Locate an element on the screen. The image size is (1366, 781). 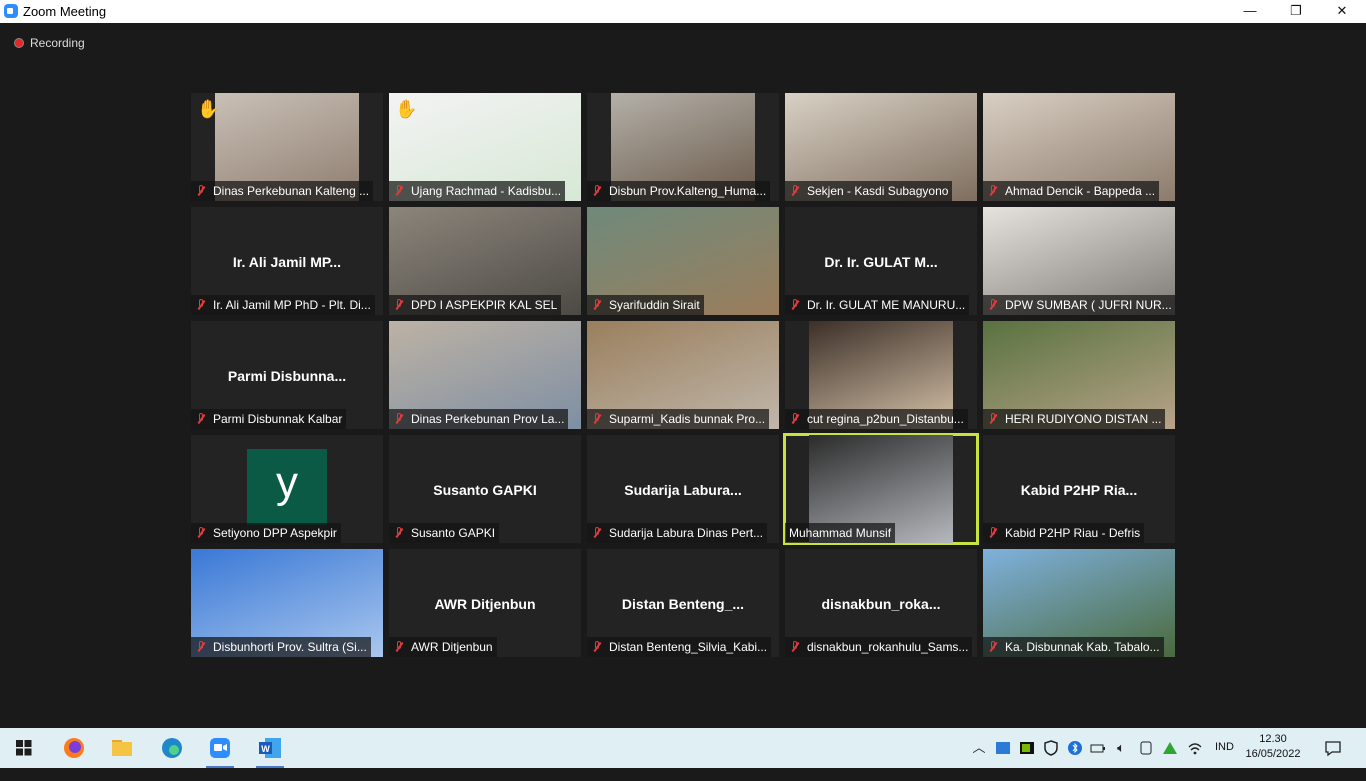
taskbar-clock: 12.30 16/05/2022 is located at coordinates (1273, 747).